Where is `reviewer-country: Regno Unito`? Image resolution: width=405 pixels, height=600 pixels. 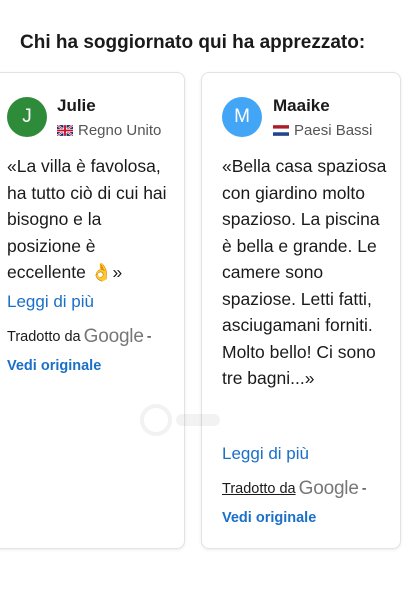 reviewer-country: Regno Unito is located at coordinates (109, 130).